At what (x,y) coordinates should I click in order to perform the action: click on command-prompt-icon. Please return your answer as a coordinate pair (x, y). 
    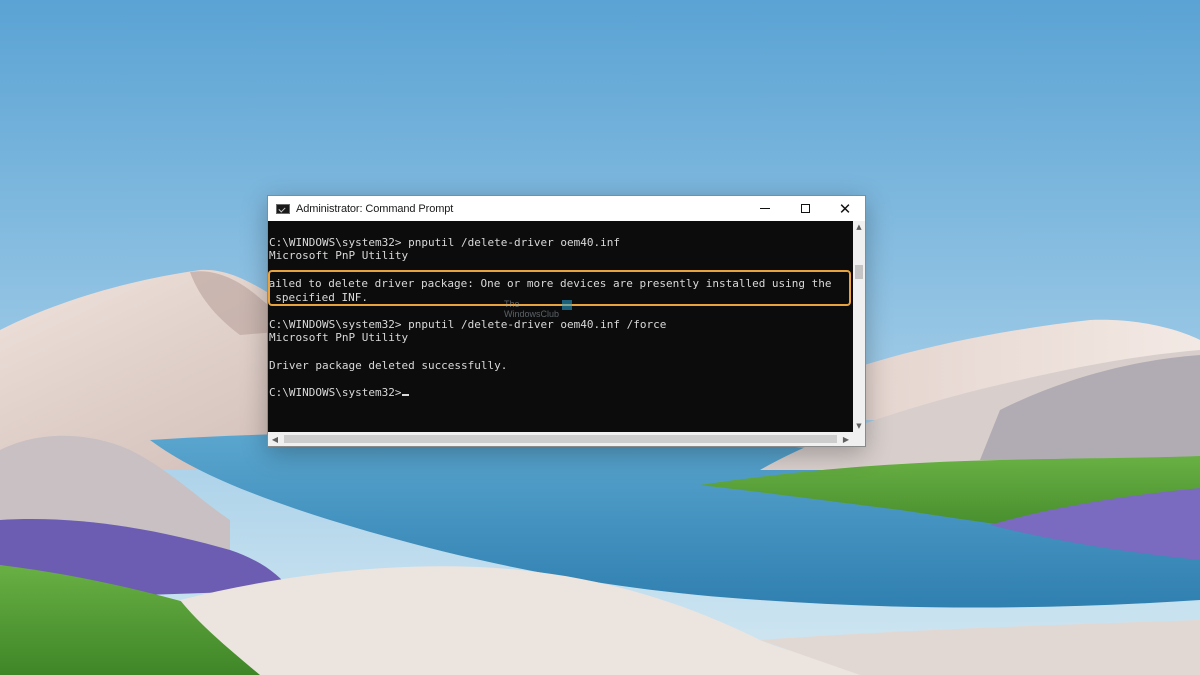
    Looking at the image, I should click on (283, 208).